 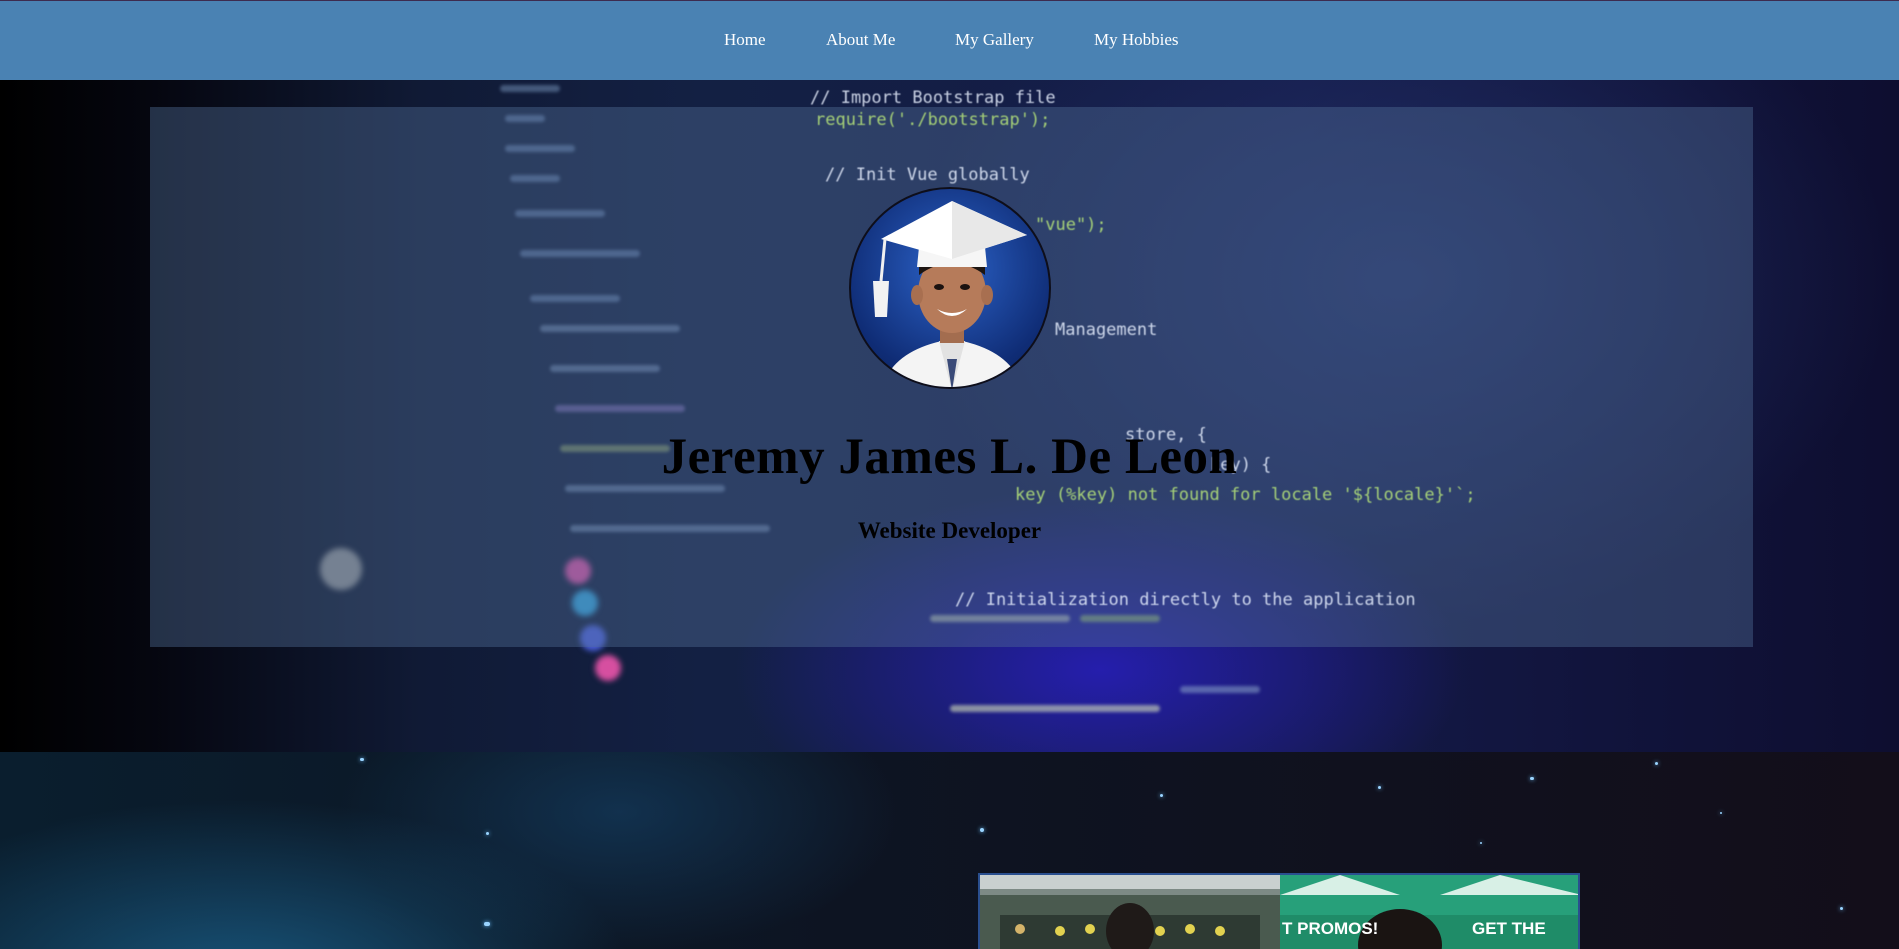 I want to click on photo-sign-text: GET THE, so click(x=1509, y=928).